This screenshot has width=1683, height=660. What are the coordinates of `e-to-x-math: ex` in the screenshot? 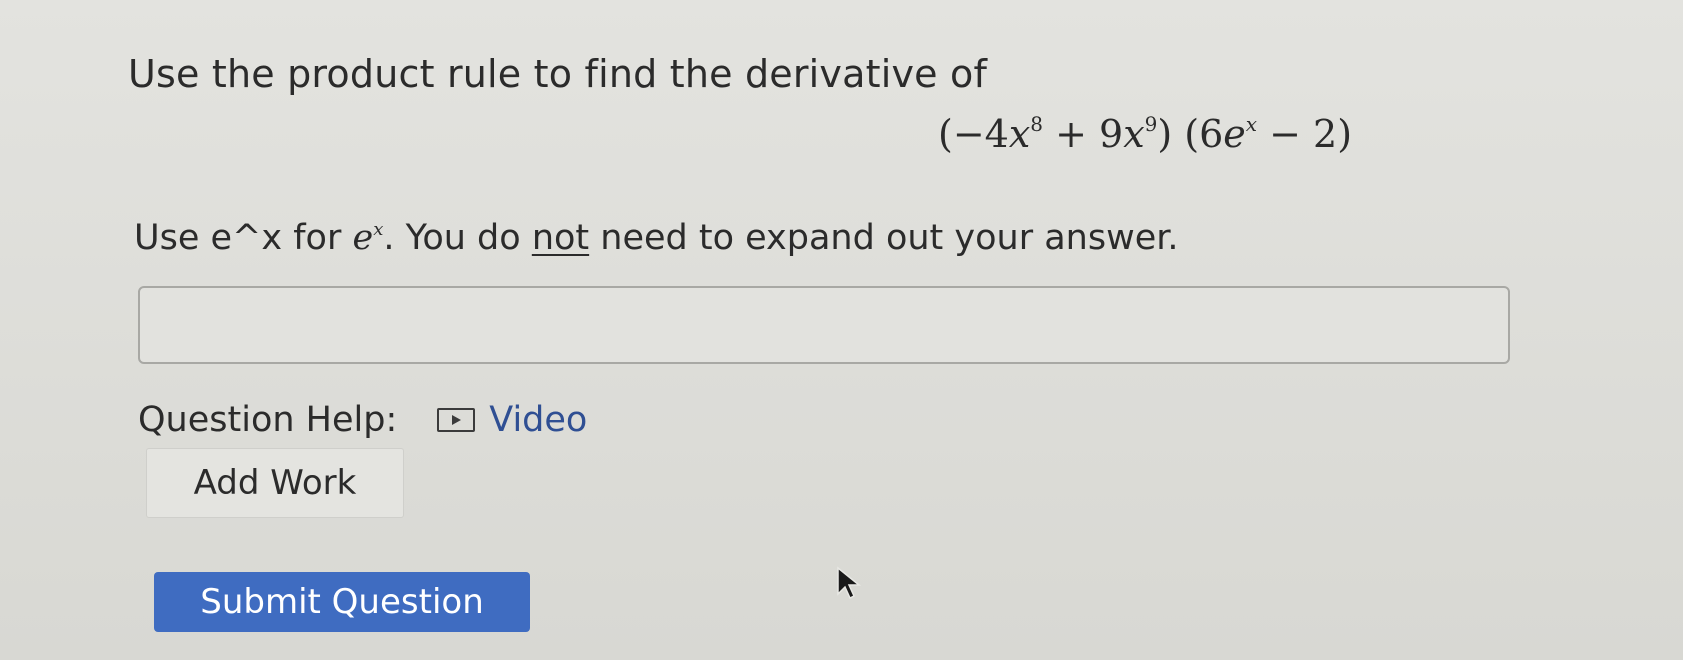 It's located at (368, 238).